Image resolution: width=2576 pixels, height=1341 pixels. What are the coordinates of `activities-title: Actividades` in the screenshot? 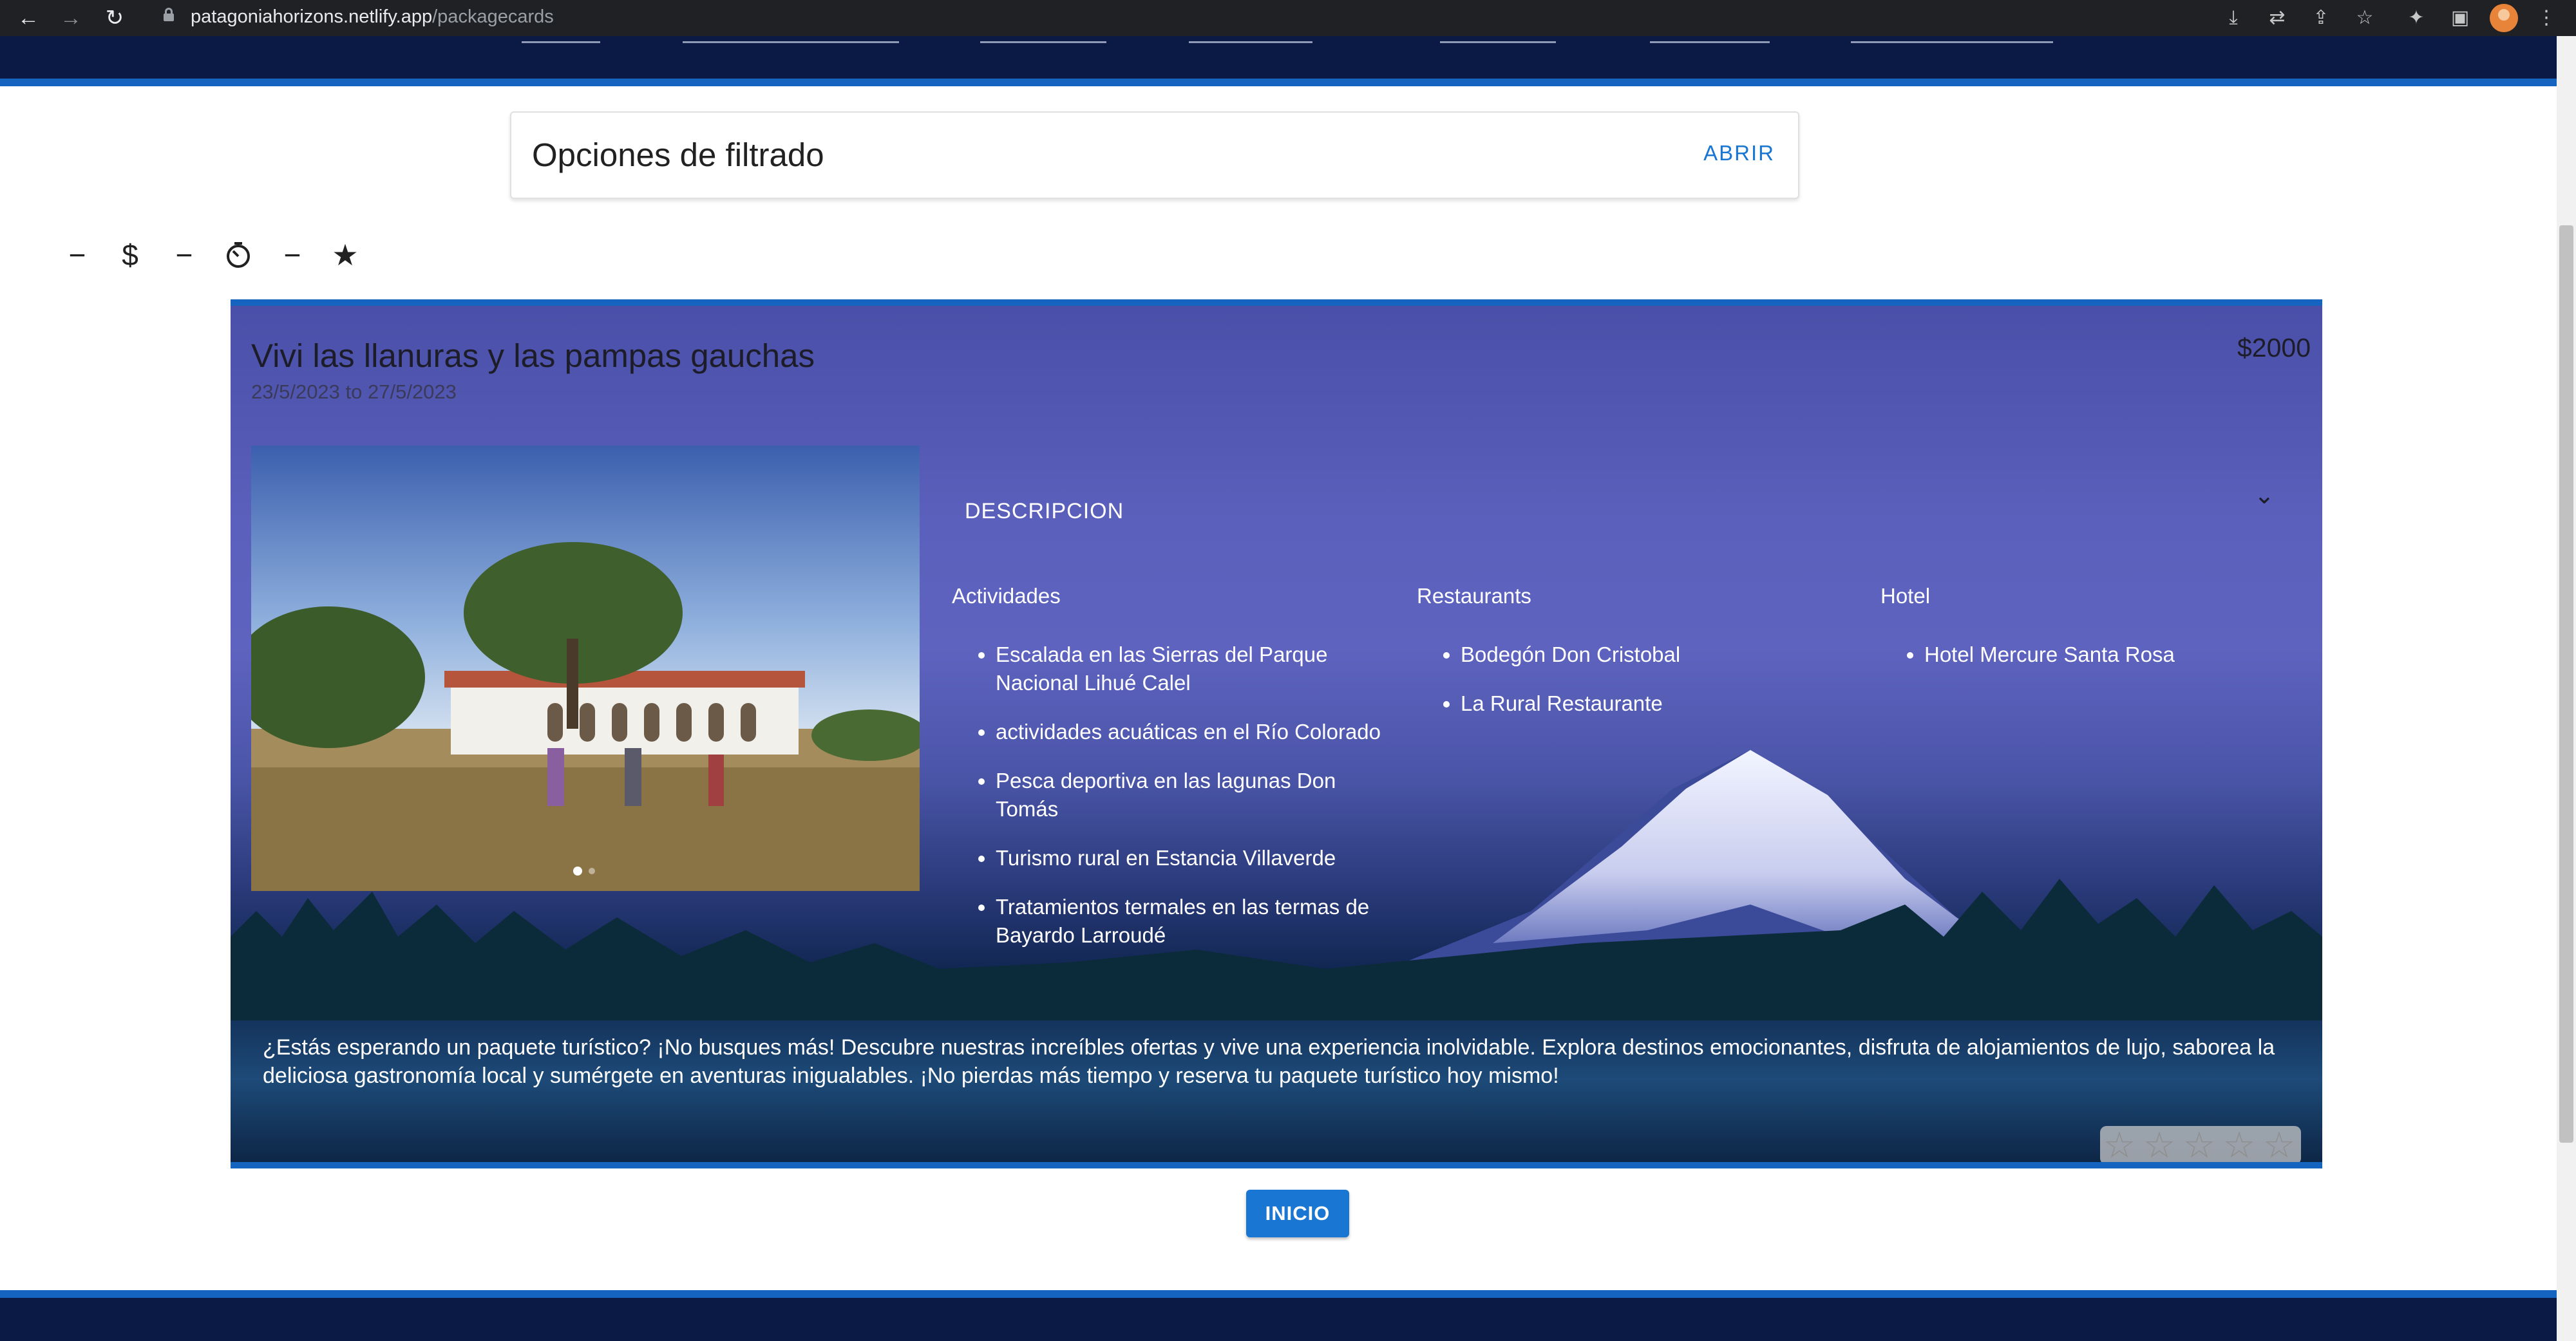 It's located at (1007, 596).